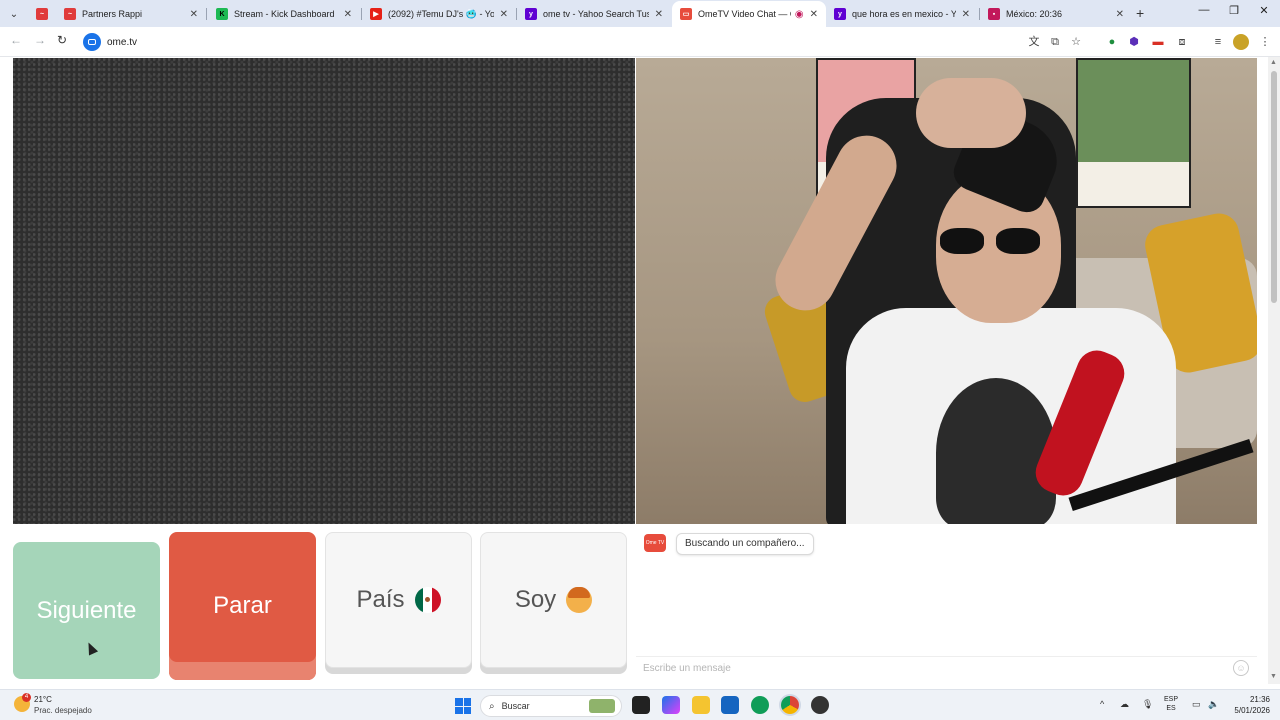 The width and height of the screenshot is (1280, 720). Describe the element at coordinates (63, 710) in the screenshot. I see `weather-description: Prac. despejado` at that location.